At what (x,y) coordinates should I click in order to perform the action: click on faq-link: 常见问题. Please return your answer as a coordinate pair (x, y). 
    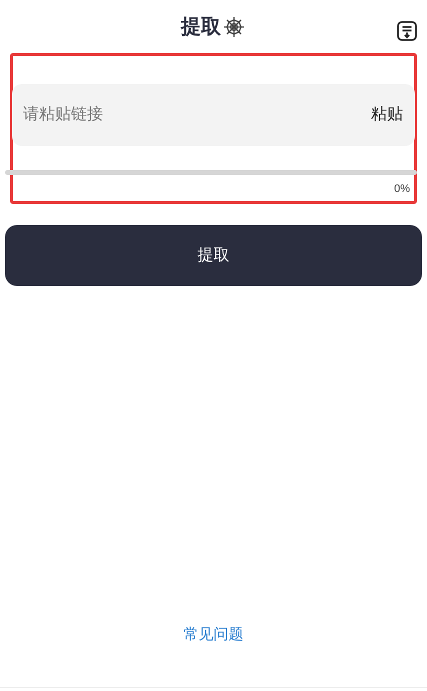
    Looking at the image, I should click on (214, 635).